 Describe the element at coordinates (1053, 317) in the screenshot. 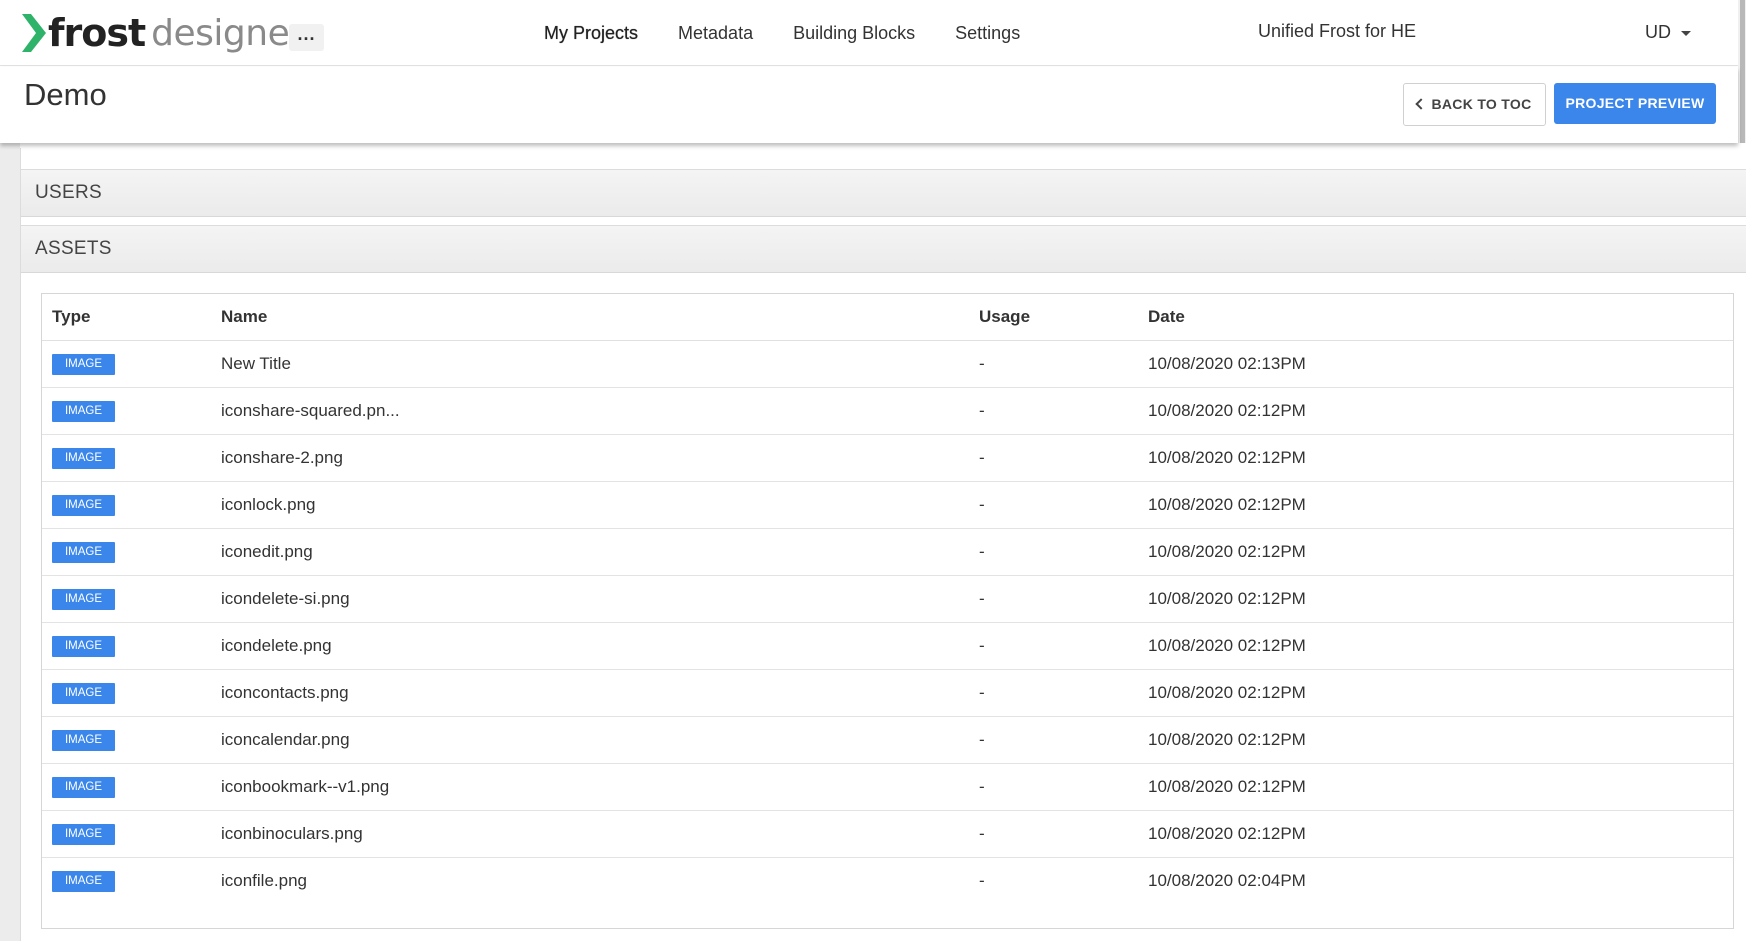

I see `col-header-usage: Usage` at that location.